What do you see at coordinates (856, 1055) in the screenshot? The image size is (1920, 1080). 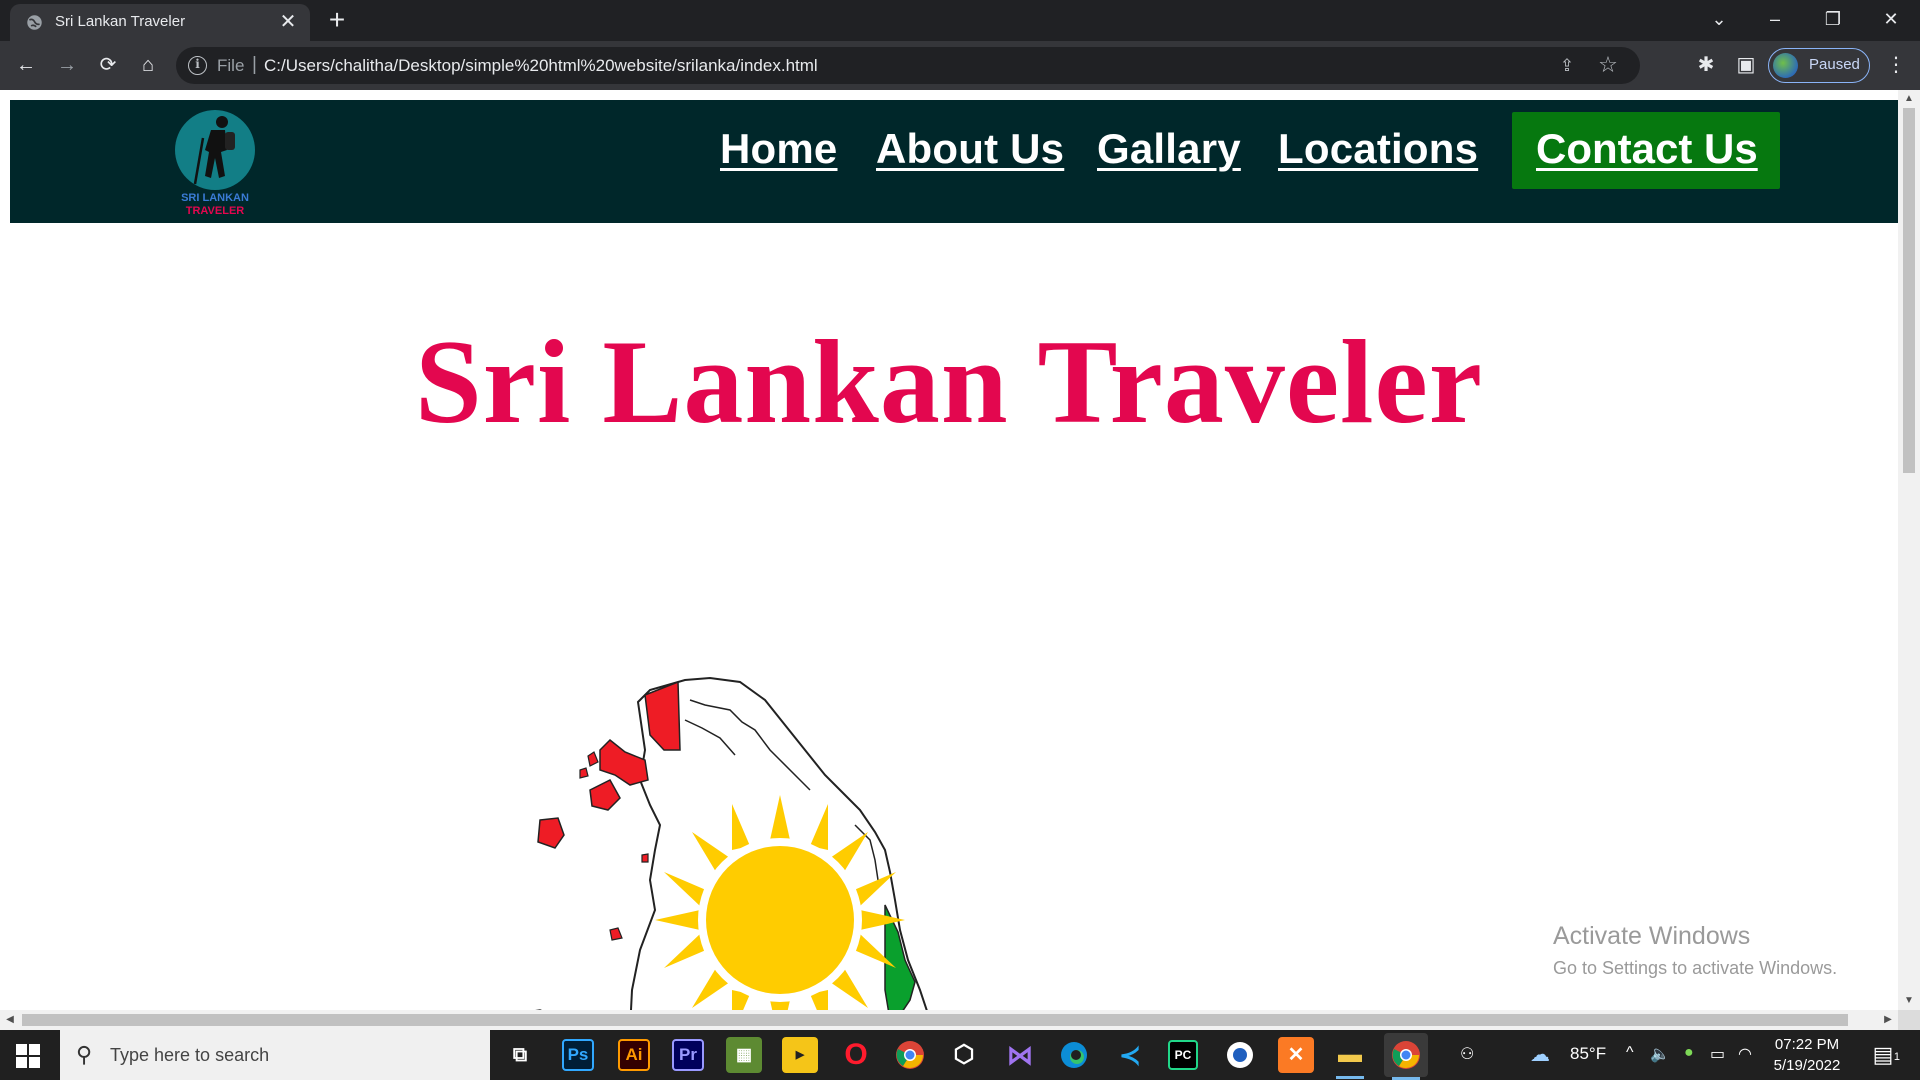 I see `opera-icon: O` at bounding box center [856, 1055].